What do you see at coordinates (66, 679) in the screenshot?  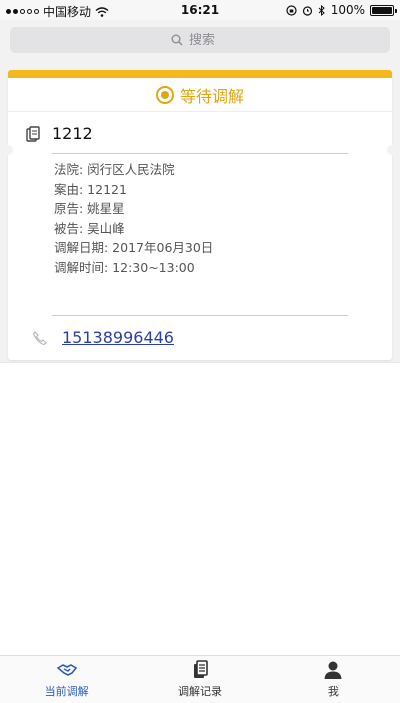 I see `tab-current-mediation: 当前调解` at bounding box center [66, 679].